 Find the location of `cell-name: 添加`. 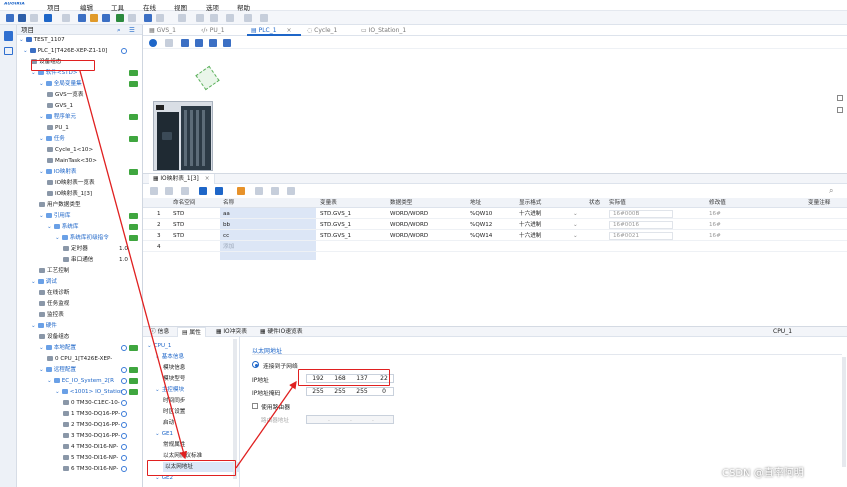

cell-name: 添加 is located at coordinates (228, 247).